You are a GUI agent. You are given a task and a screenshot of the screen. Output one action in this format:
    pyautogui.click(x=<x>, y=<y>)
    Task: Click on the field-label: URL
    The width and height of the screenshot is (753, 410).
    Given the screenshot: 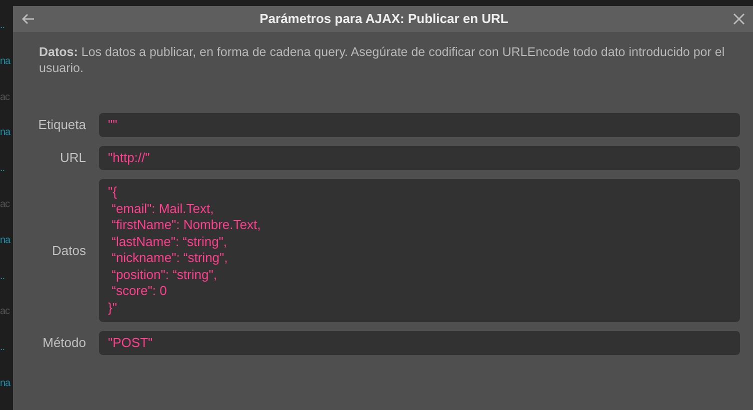 What is the action you would take?
    pyautogui.click(x=72, y=158)
    